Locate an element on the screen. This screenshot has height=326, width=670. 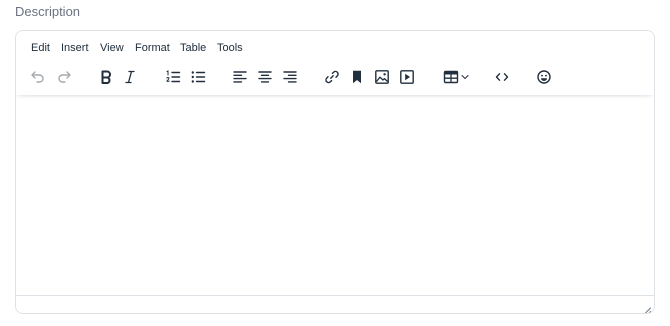
italic-icon is located at coordinates (130, 77).